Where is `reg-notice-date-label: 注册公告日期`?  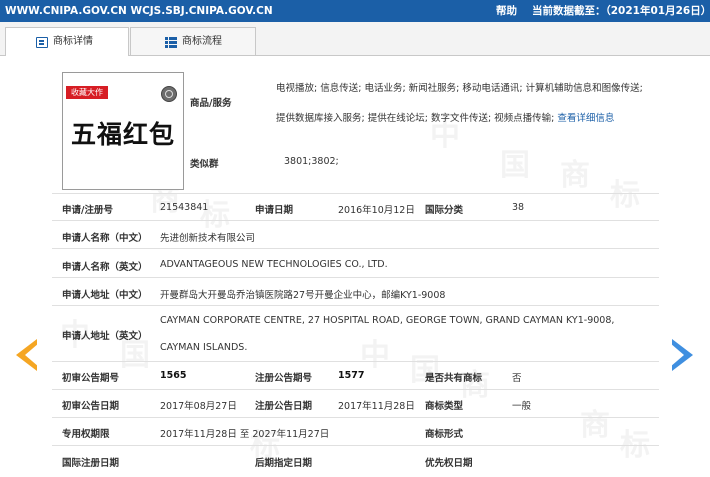 reg-notice-date-label: 注册公告日期 is located at coordinates (284, 406).